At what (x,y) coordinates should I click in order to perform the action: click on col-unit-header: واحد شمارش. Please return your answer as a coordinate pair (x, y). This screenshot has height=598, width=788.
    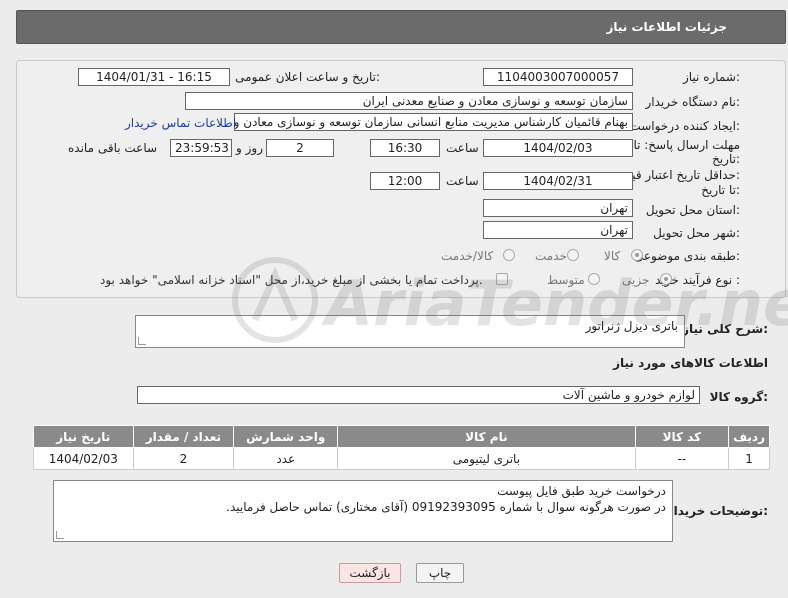
    Looking at the image, I should click on (286, 436).